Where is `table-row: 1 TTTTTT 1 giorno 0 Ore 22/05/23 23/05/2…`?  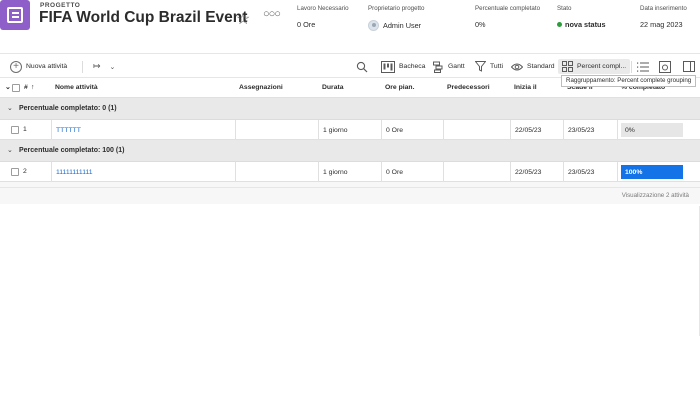 table-row: 1 TTTTTT 1 giorno 0 Ore 22/05/23 23/05/2… is located at coordinates (350, 130).